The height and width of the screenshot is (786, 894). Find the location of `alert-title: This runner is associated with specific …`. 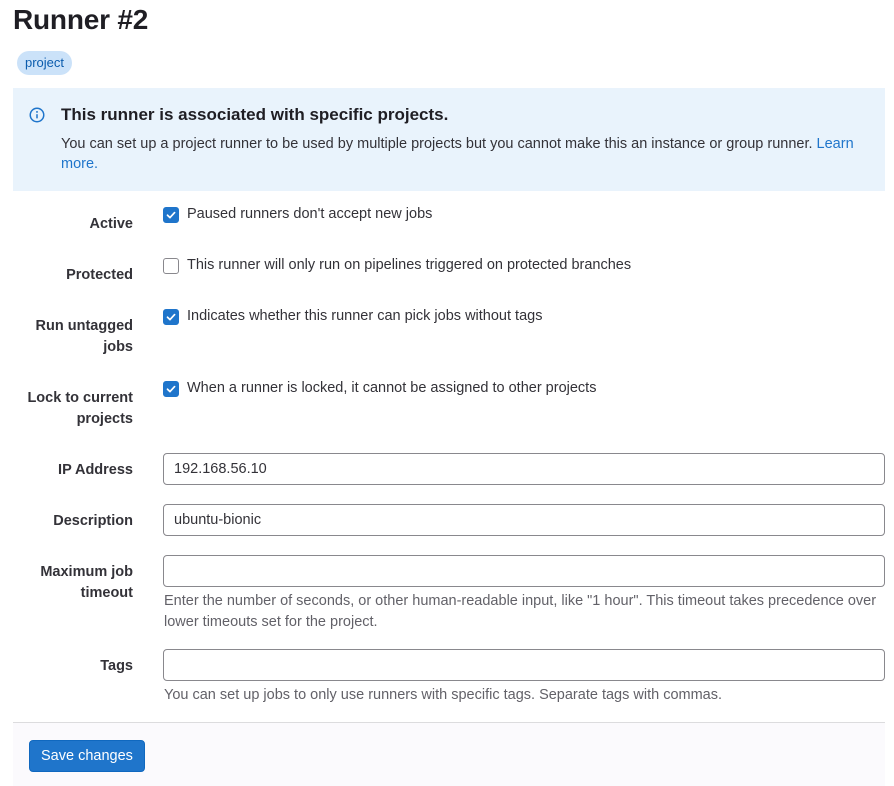

alert-title: This runner is associated with specific … is located at coordinates (255, 114).